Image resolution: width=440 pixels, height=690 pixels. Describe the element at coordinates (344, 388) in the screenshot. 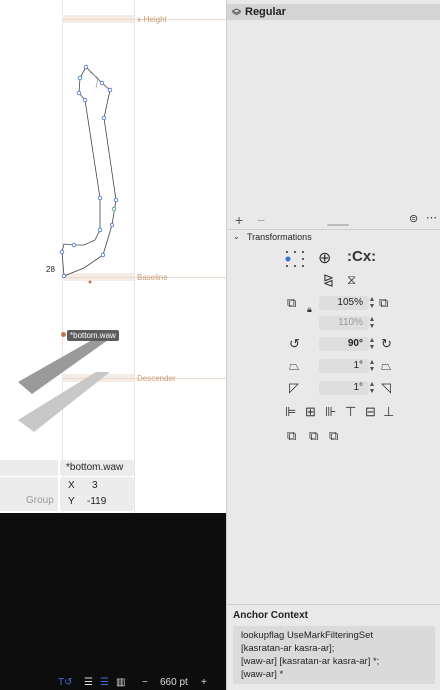

I see `slant-field-2: 1°` at that location.